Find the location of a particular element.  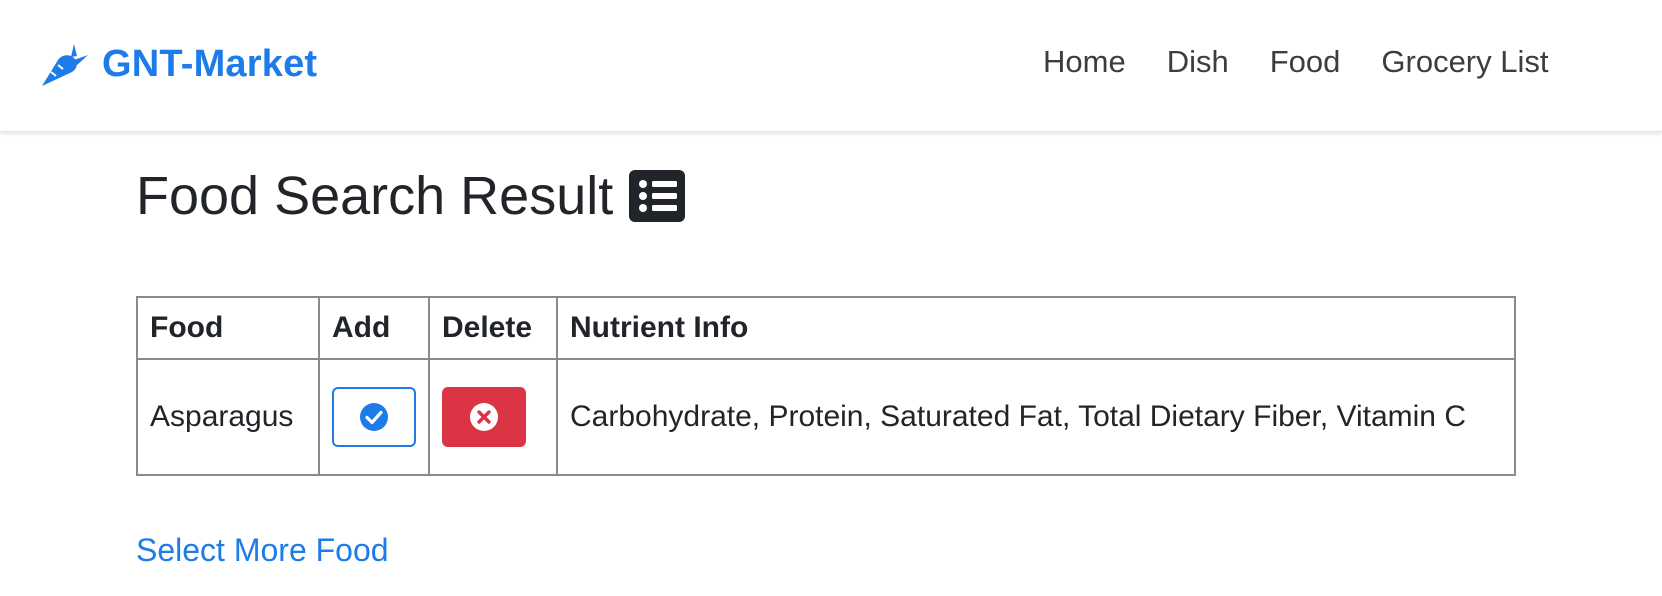

nav-link-dish: Dish is located at coordinates (1198, 62).